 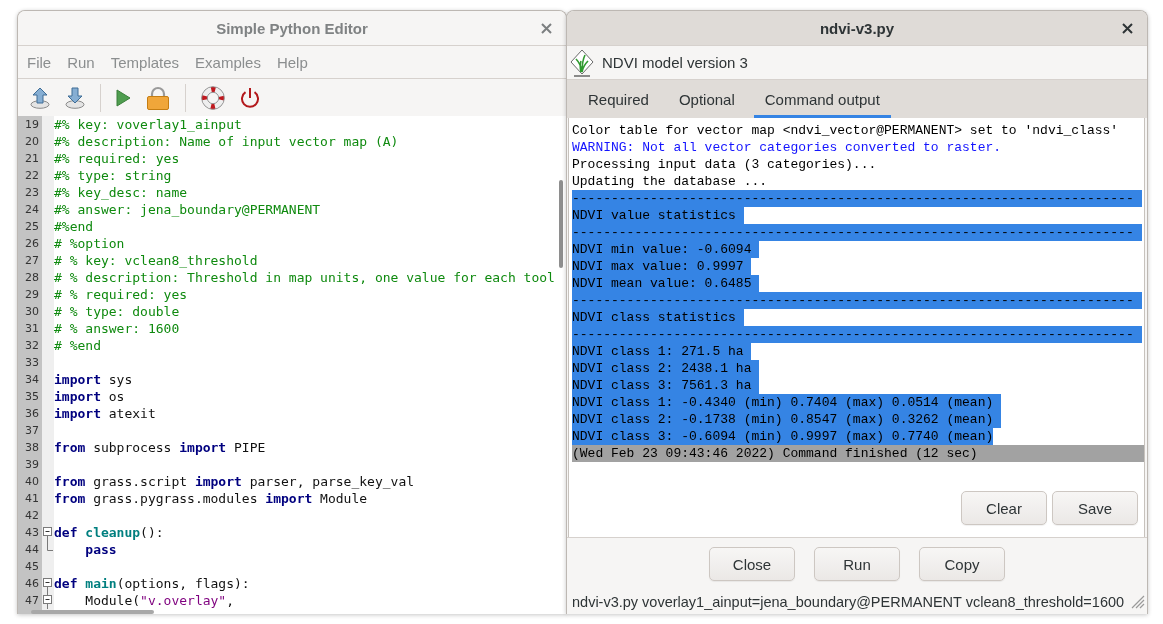 What do you see at coordinates (618, 99) in the screenshot?
I see `tab: Required` at bounding box center [618, 99].